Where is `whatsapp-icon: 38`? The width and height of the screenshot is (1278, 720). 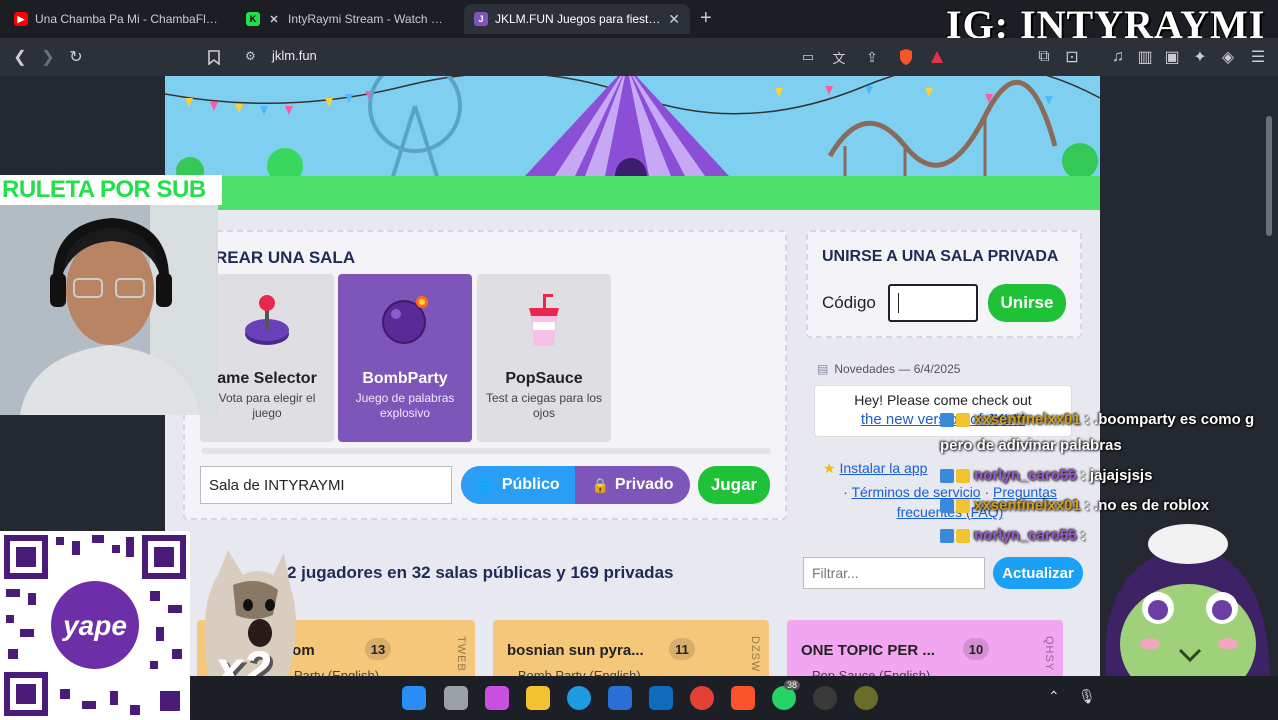 whatsapp-icon: 38 is located at coordinates (786, 695).